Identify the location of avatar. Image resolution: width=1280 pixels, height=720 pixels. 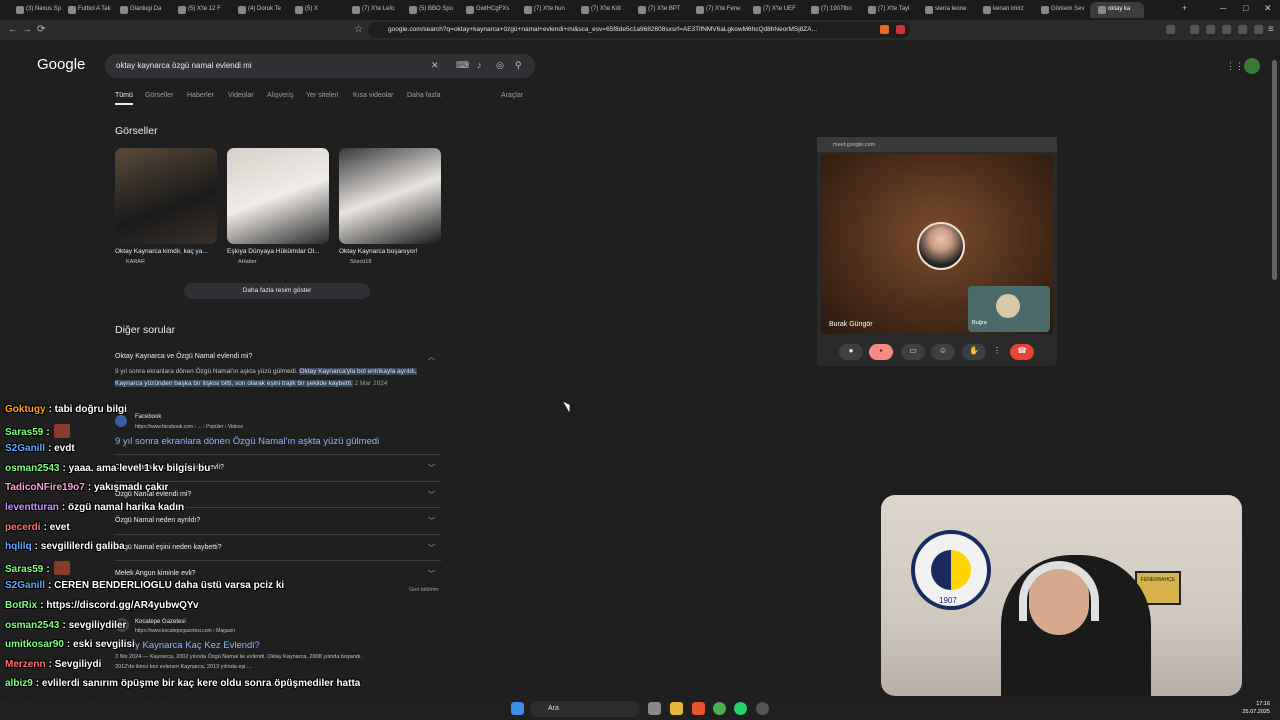
(1252, 66).